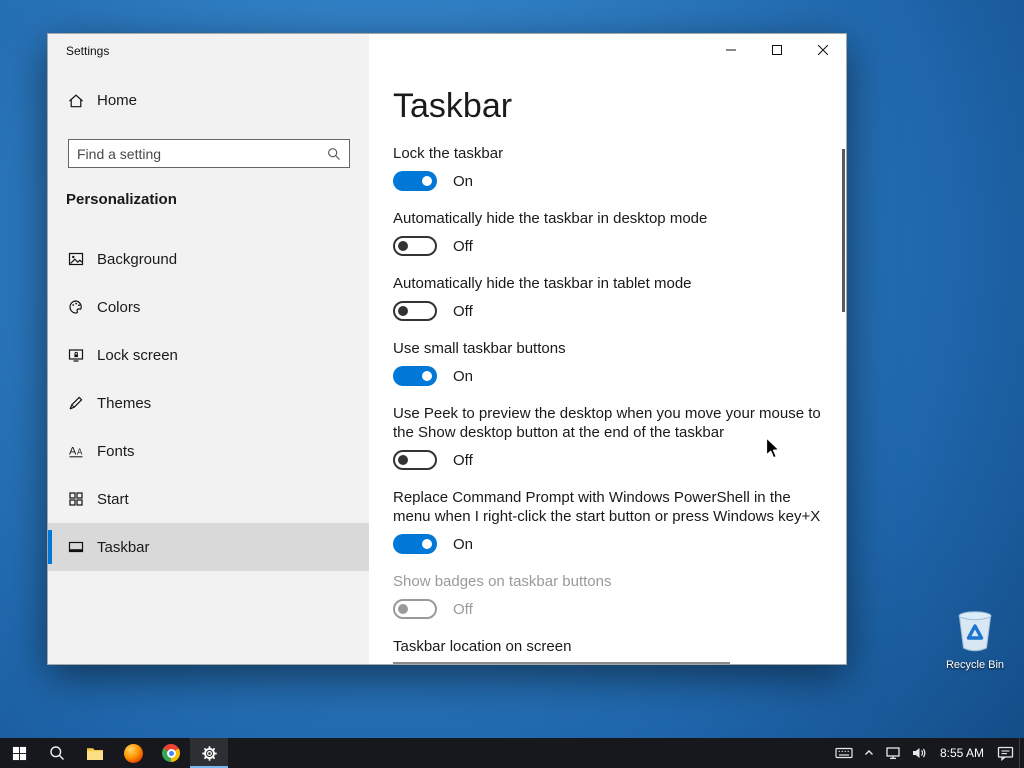  I want to click on minimize-button, so click(731, 50).